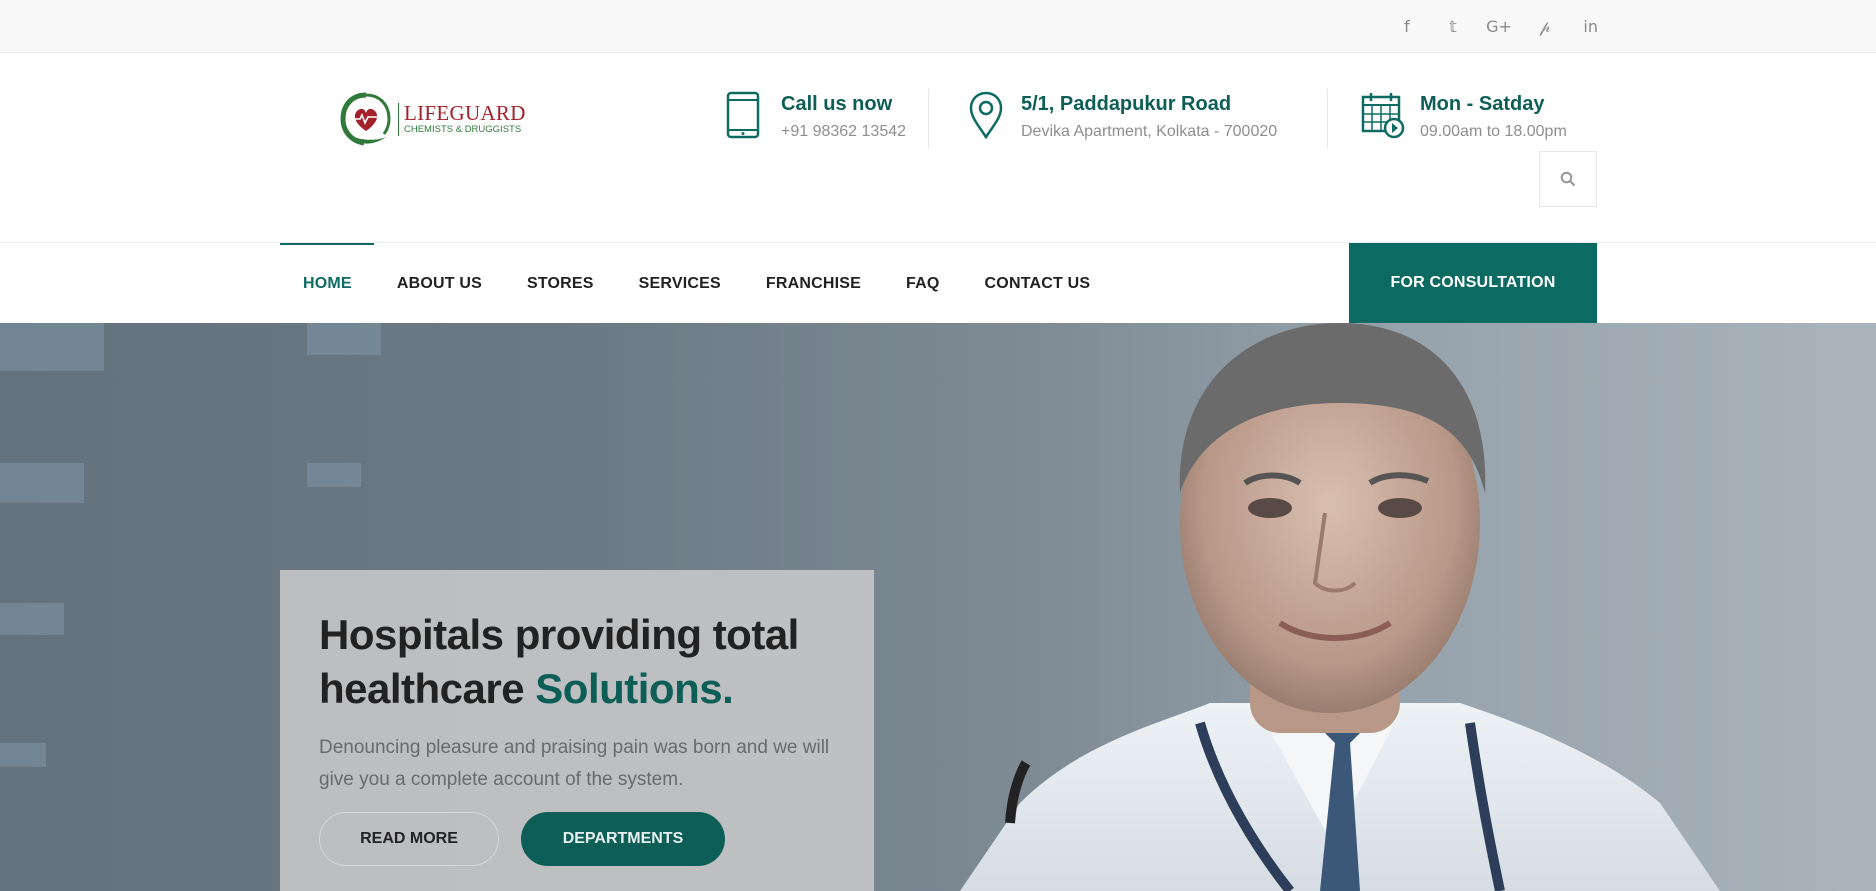 The width and height of the screenshot is (1876, 891). I want to click on logo-tagline: CHEMISTS & DRUGGISTS, so click(463, 129).